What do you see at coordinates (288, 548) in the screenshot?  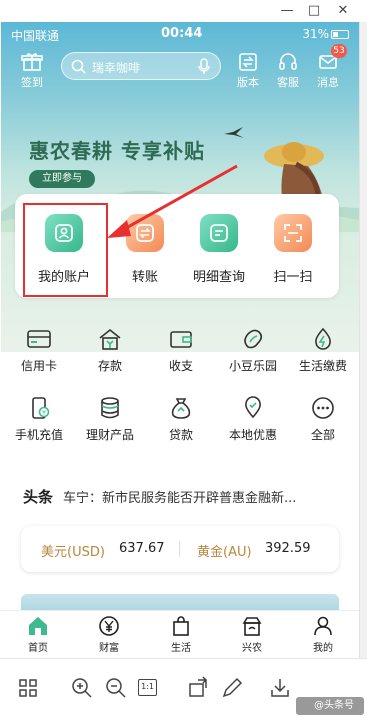 I see `gold-rate-value: 392.59` at bounding box center [288, 548].